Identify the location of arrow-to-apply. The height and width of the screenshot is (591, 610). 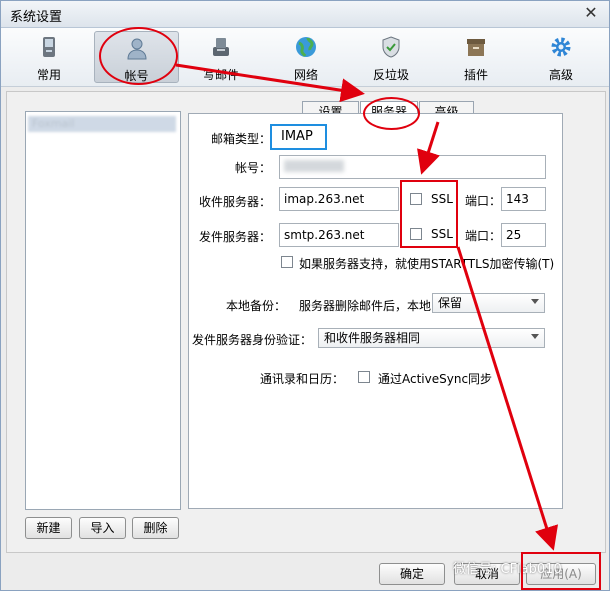
(507, 398).